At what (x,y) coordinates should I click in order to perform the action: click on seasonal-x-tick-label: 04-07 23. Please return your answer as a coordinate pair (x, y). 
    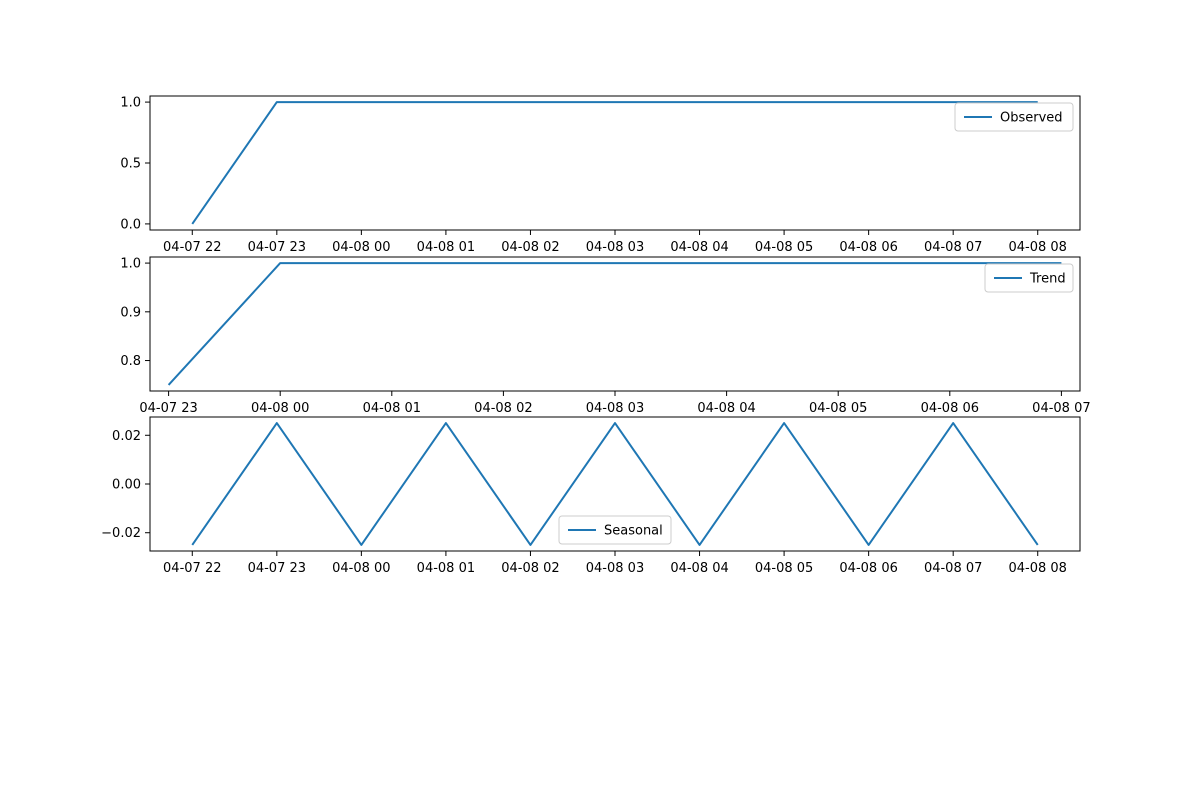
    Looking at the image, I should click on (277, 568).